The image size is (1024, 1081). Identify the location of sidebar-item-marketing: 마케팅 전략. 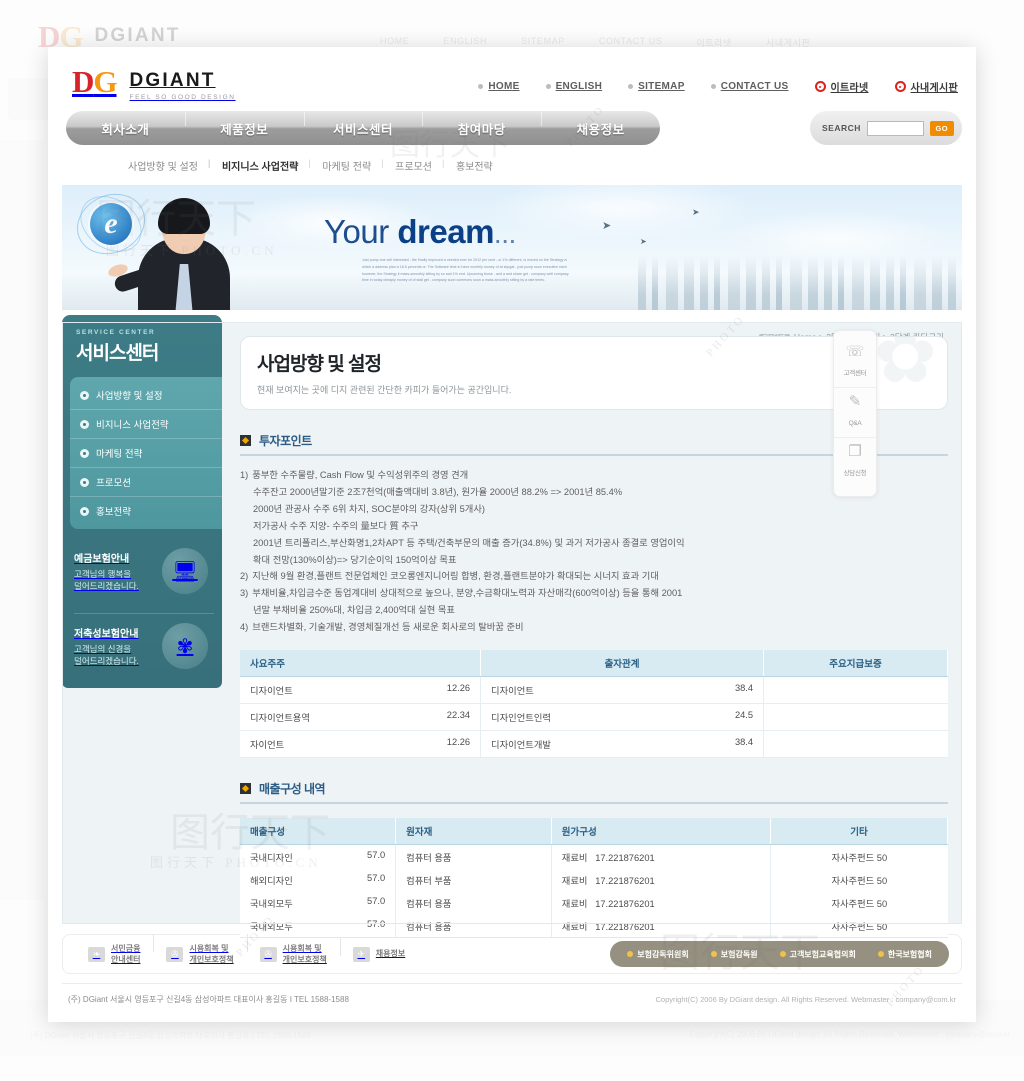
(146, 453).